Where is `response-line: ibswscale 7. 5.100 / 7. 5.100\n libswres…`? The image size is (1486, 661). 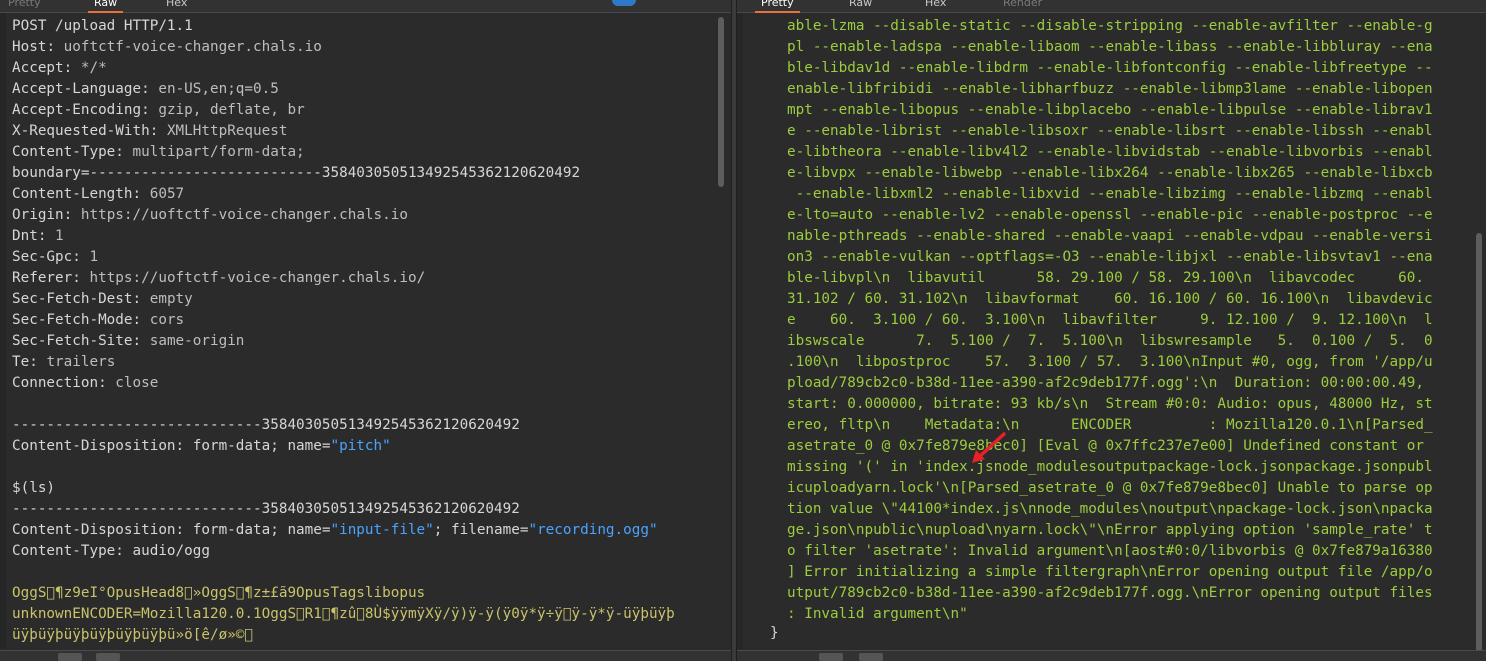
response-line: ibswscale 7. 5.100 / 7. 5.100\n libswres… is located at coordinates (1110, 341).